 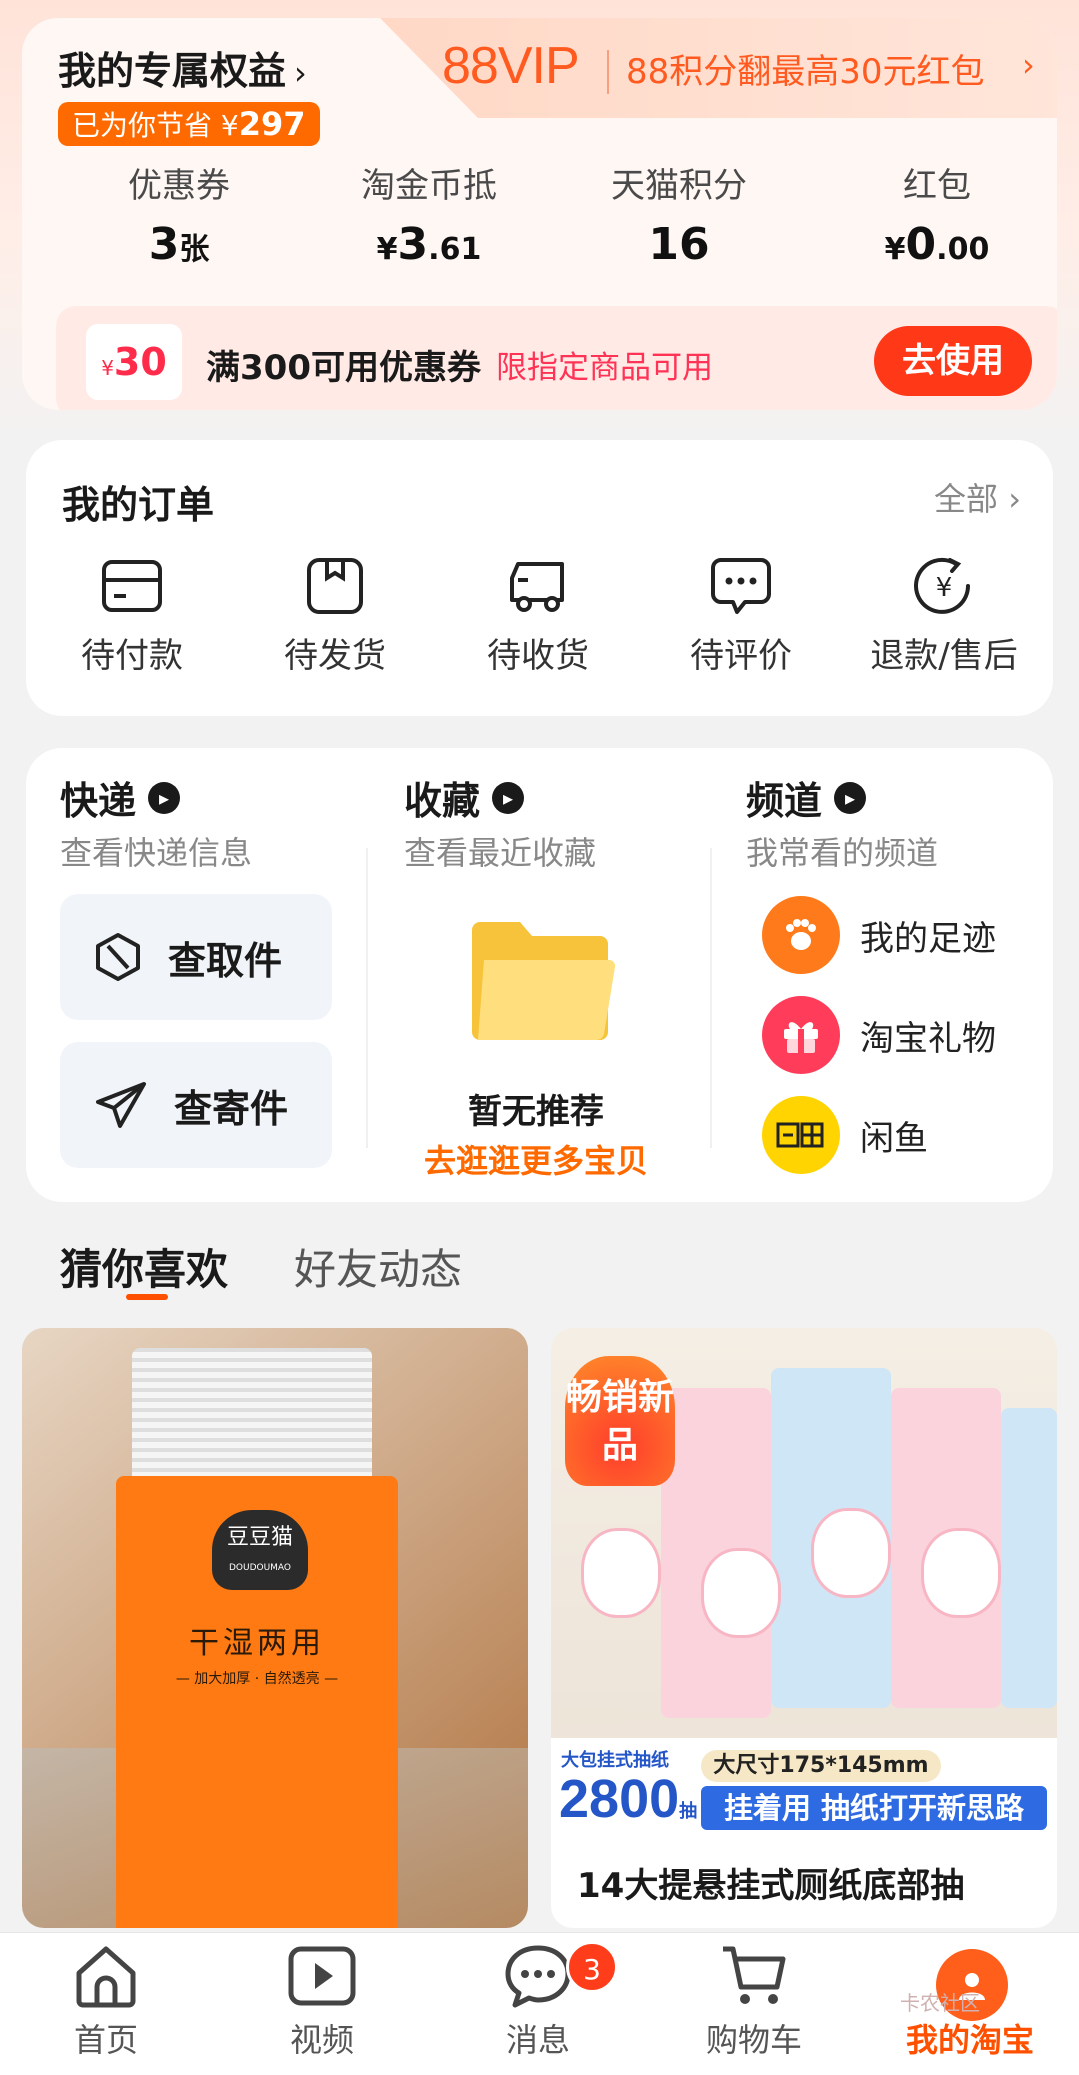 What do you see at coordinates (845, 1135) in the screenshot?
I see `channel-xianyu: 闲鱼` at bounding box center [845, 1135].